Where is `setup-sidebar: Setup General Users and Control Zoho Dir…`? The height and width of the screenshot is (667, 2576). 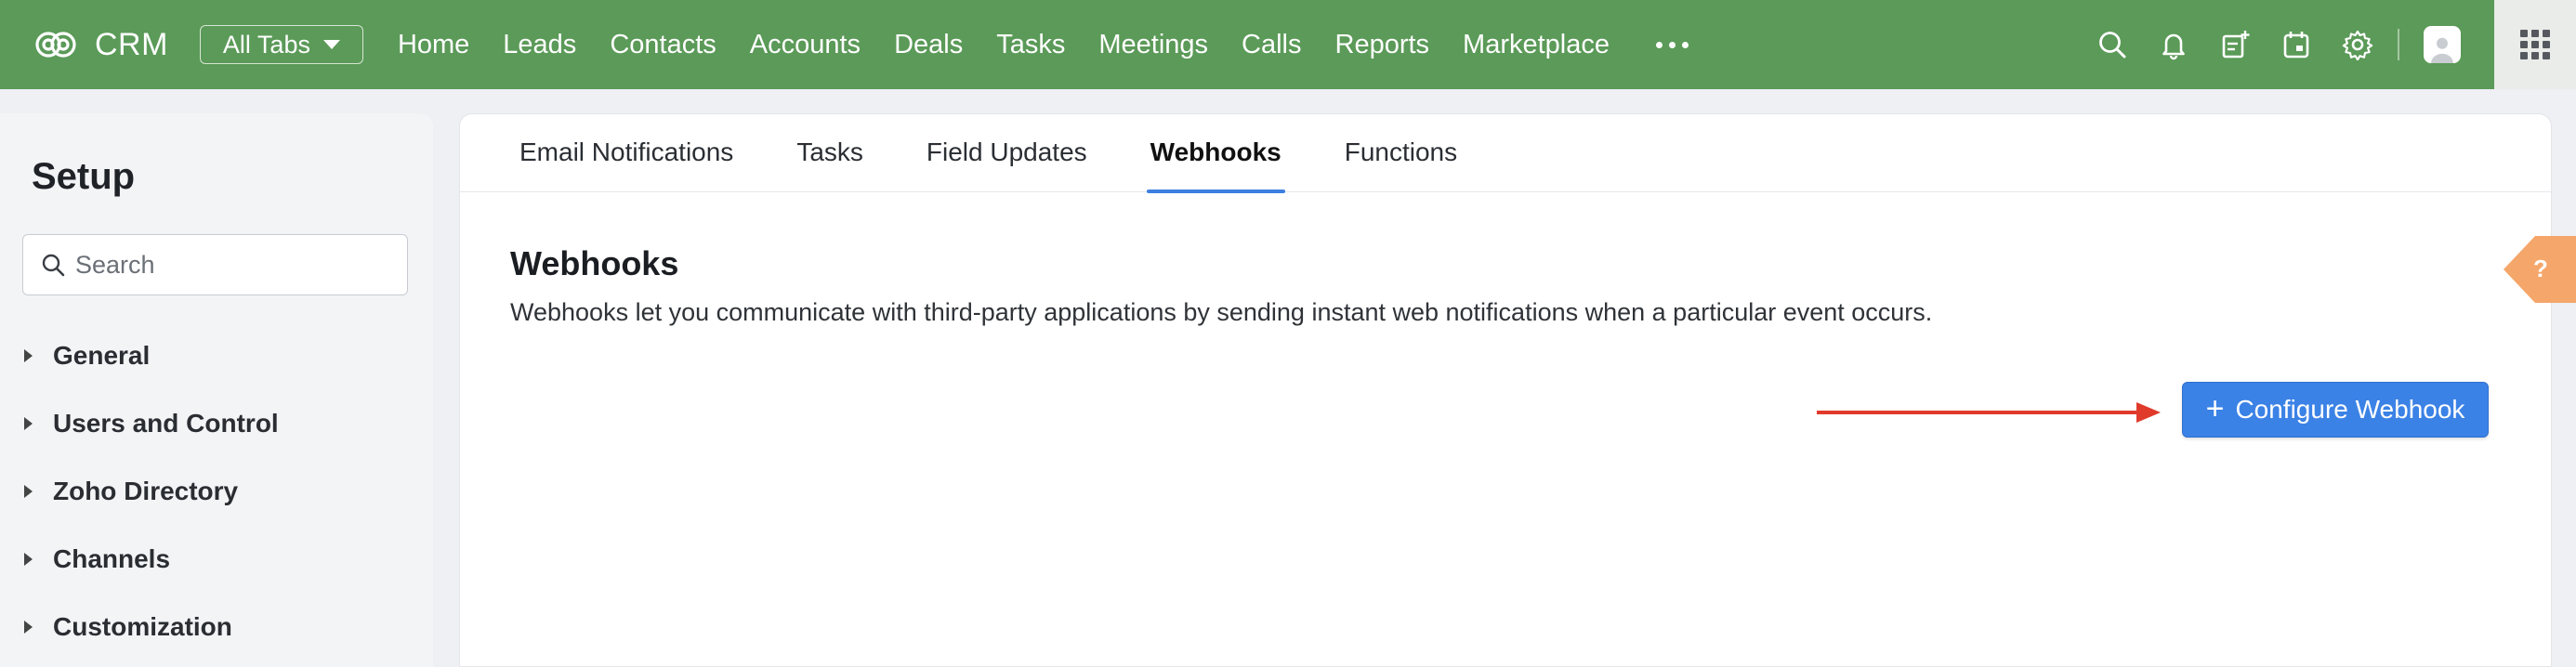
setup-sidebar: Setup General Users and Control Zoho Dir… is located at coordinates (216, 390).